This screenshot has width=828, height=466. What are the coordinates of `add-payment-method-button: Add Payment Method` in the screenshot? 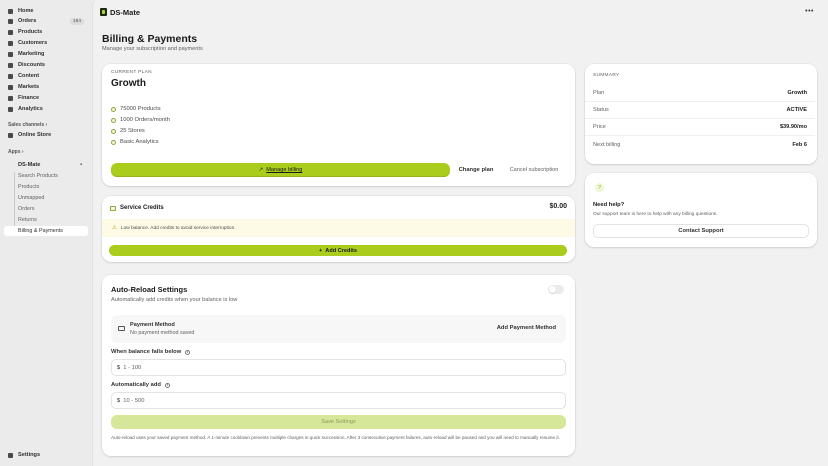 It's located at (526, 328).